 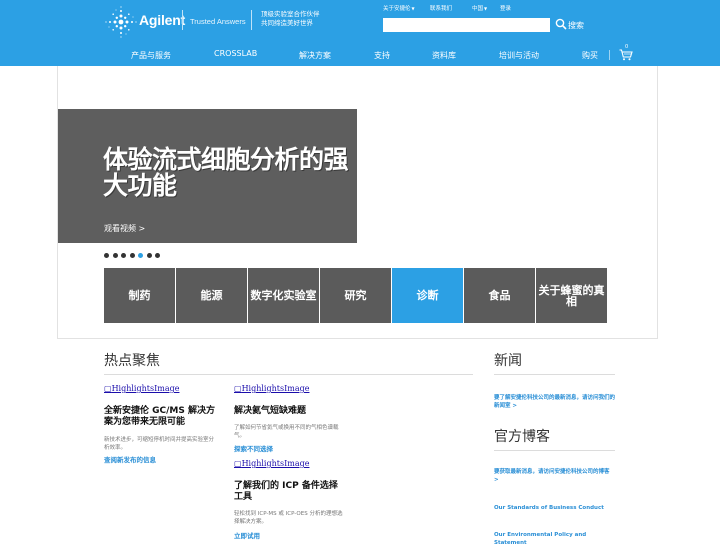 I want to click on industry-tile-5: 诊断, so click(x=427, y=295).